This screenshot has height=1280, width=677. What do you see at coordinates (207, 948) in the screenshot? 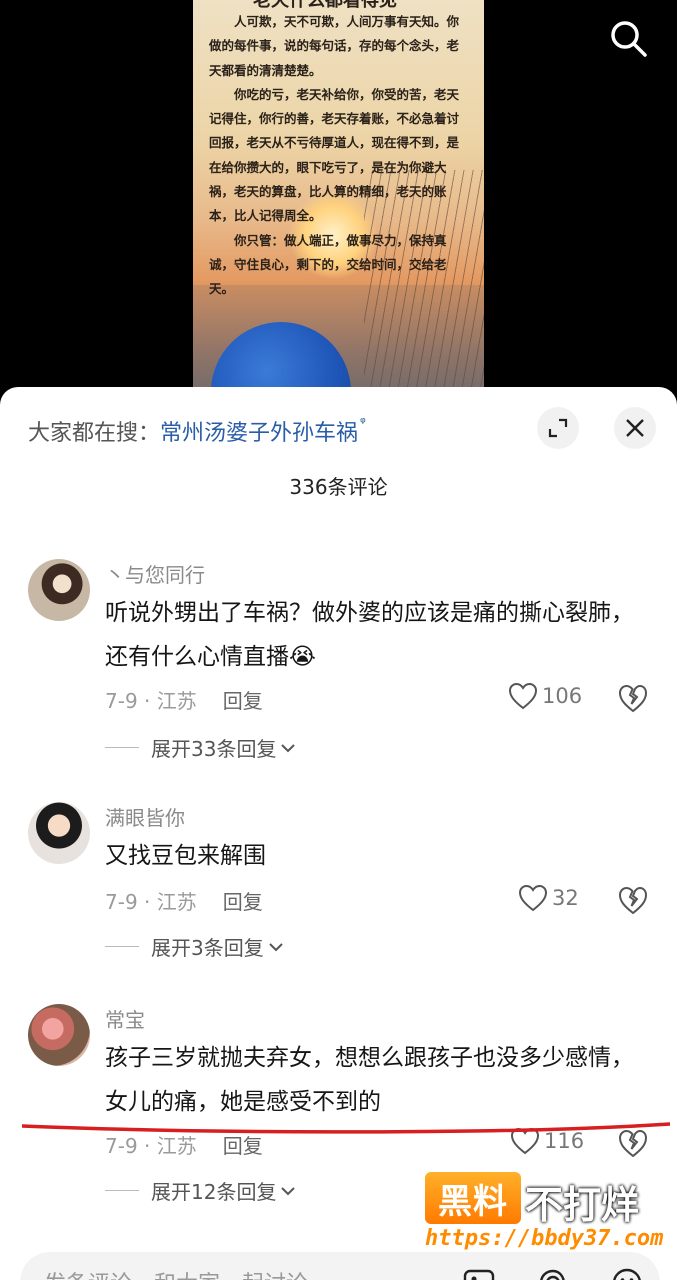
I see `expand-replies-label: 展开3条回复` at bounding box center [207, 948].